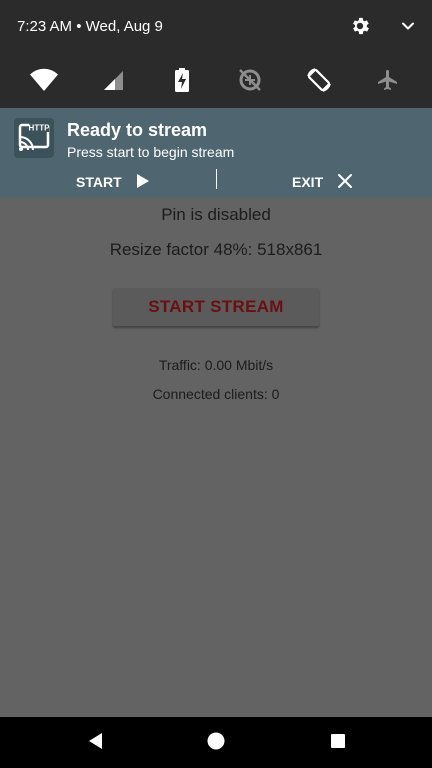 This screenshot has width=432, height=768. I want to click on notification-title: Ready to stream, so click(137, 130).